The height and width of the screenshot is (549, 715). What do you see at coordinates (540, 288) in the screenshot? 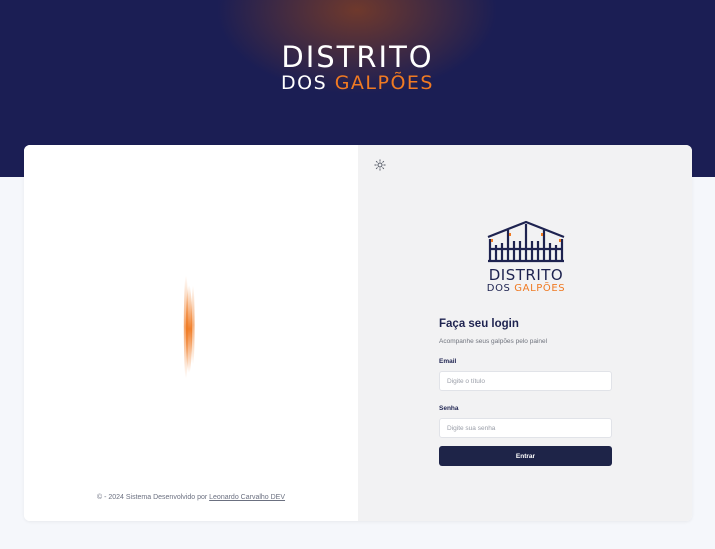
I see `brand-logo-line2-galpoes: GALPÕES` at bounding box center [540, 288].